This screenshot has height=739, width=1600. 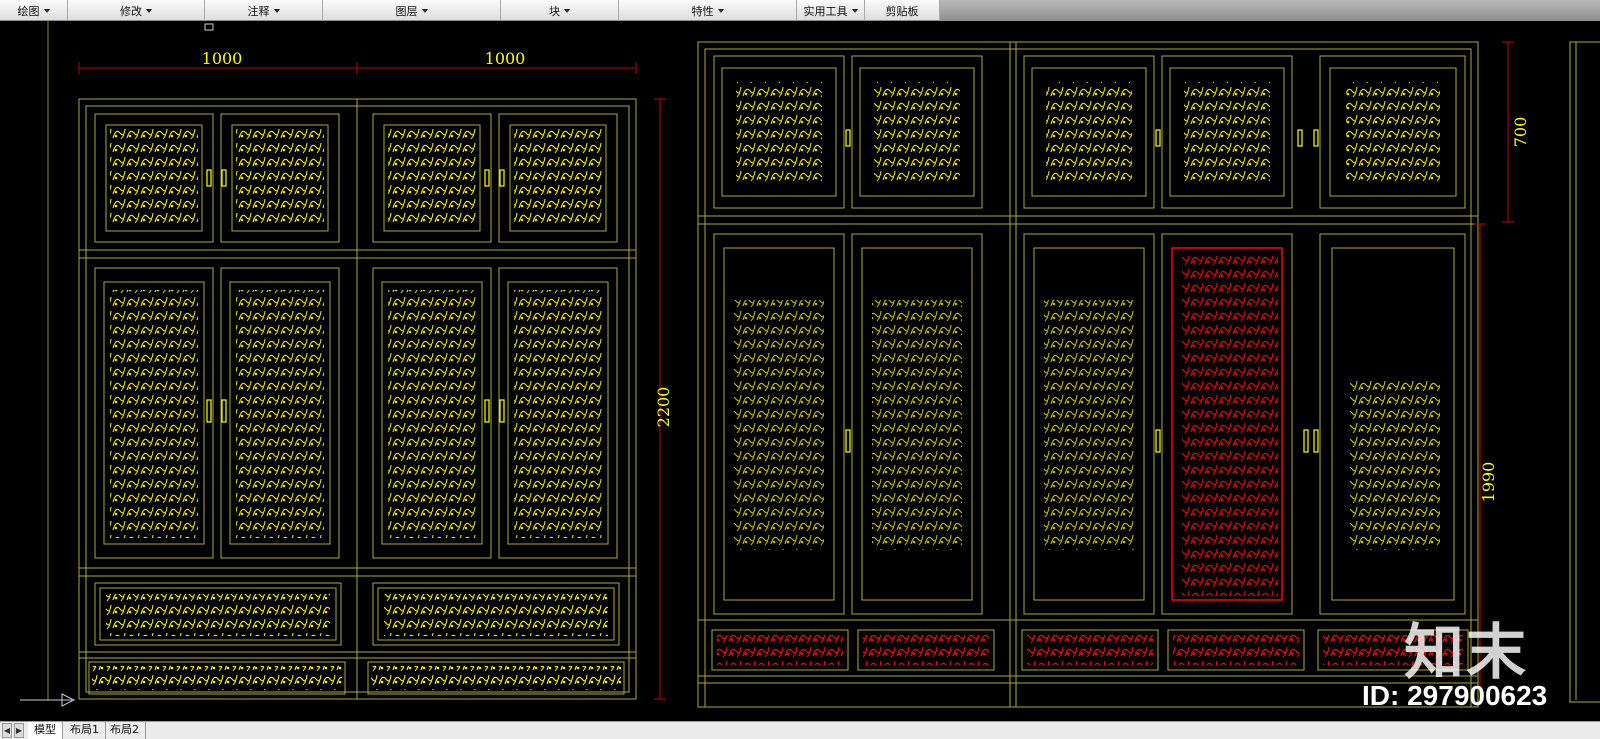 I want to click on ribbon-filler, so click(x=1270, y=10).